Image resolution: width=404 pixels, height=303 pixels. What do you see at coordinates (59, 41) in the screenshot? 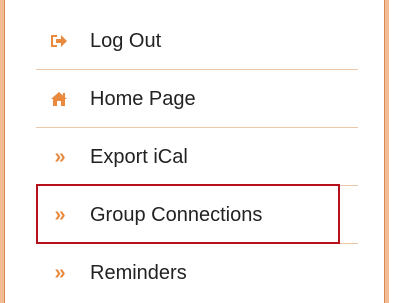
I see `sign-out-icon` at bounding box center [59, 41].